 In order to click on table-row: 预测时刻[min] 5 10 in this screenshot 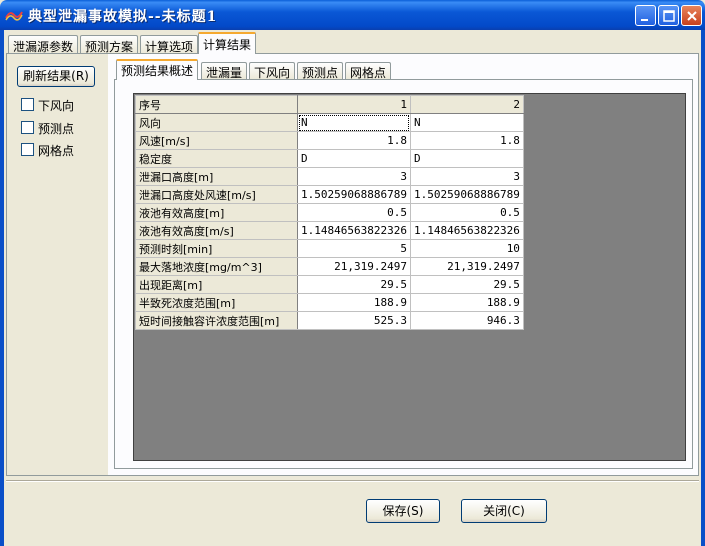, I will do `click(329, 248)`.